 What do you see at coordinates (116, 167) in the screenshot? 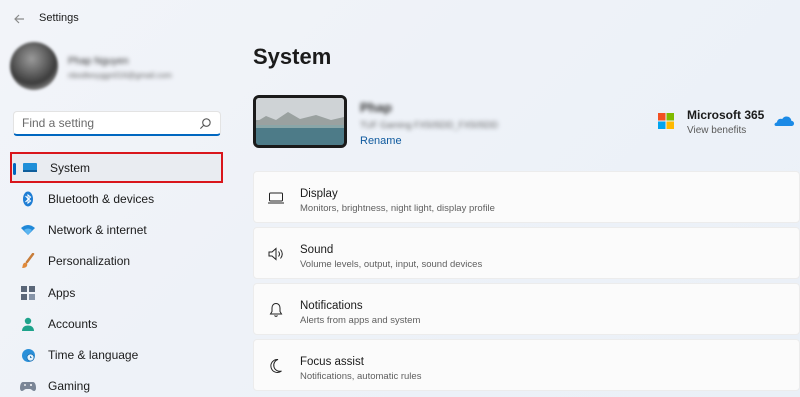
I see `sidebar-item-system: System` at bounding box center [116, 167].